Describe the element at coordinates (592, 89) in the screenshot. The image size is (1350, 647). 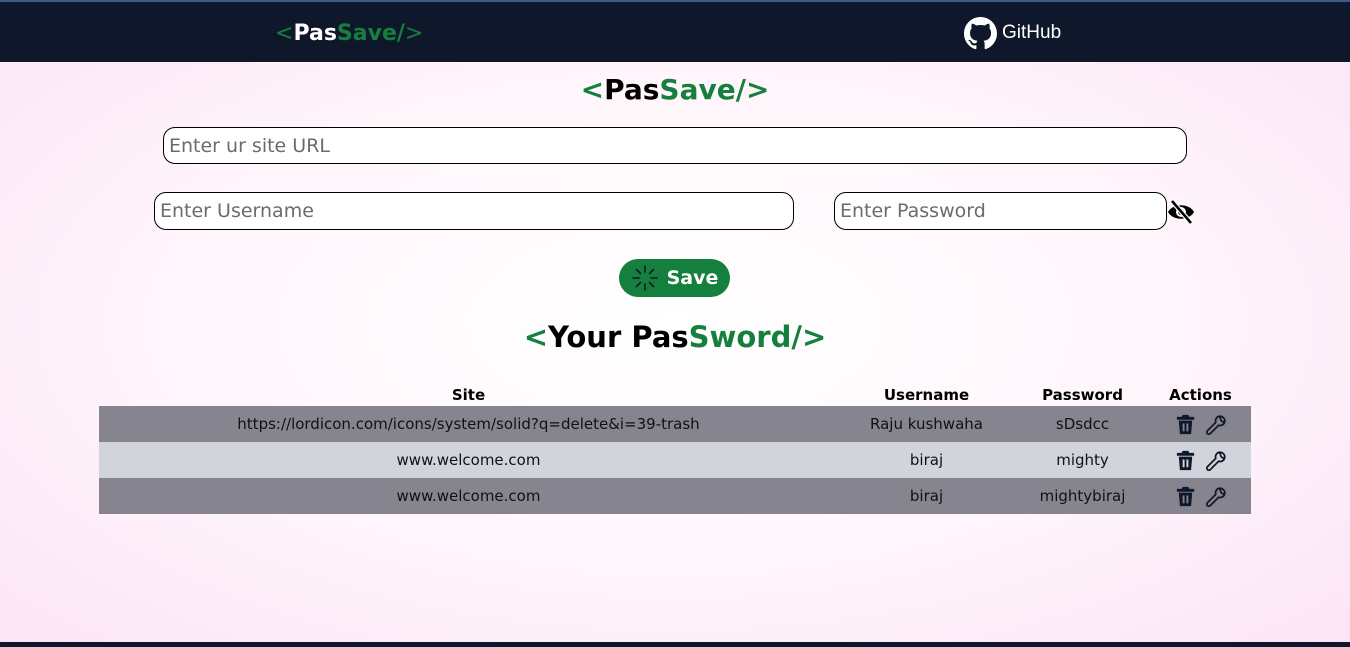
I see `title-open-bracket: <` at that location.